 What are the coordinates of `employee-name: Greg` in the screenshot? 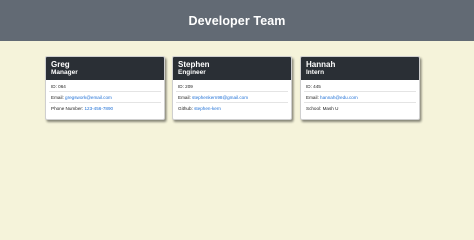 It's located at (60, 64).